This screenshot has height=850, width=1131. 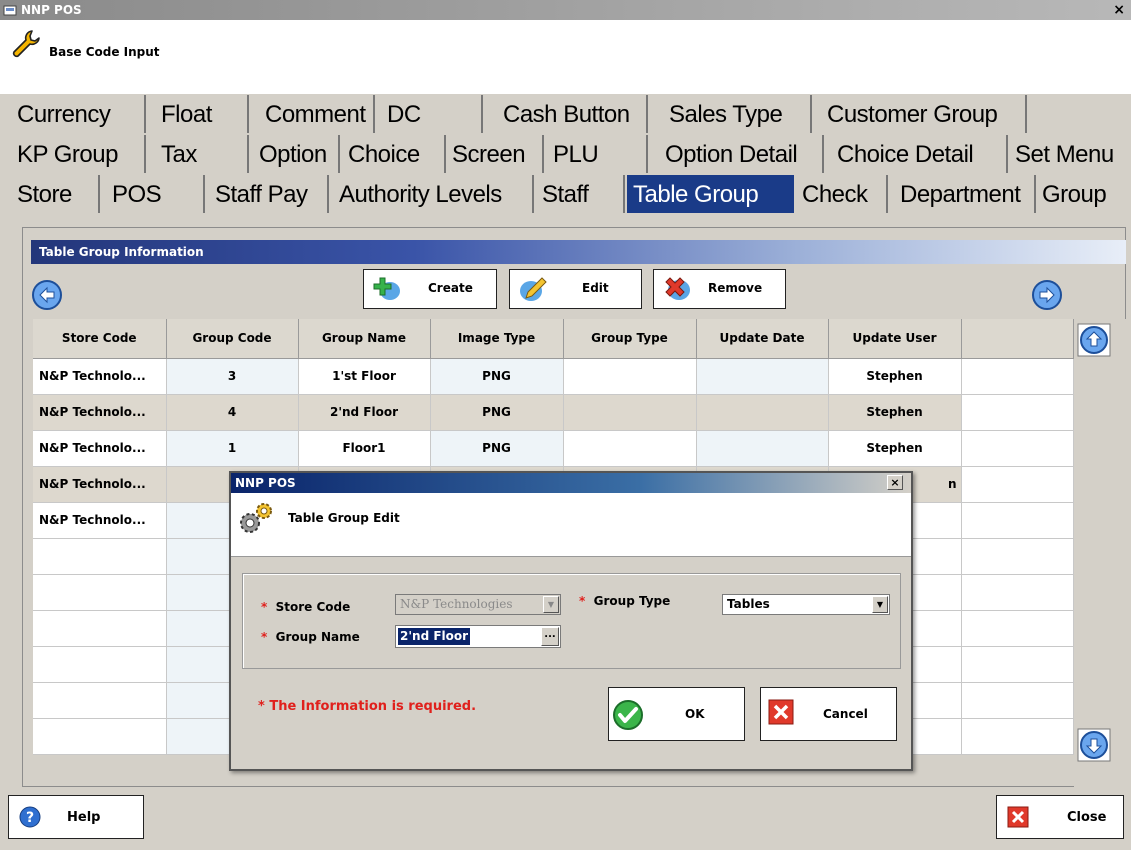 I want to click on cell-group-name: Floor1, so click(x=364, y=448).